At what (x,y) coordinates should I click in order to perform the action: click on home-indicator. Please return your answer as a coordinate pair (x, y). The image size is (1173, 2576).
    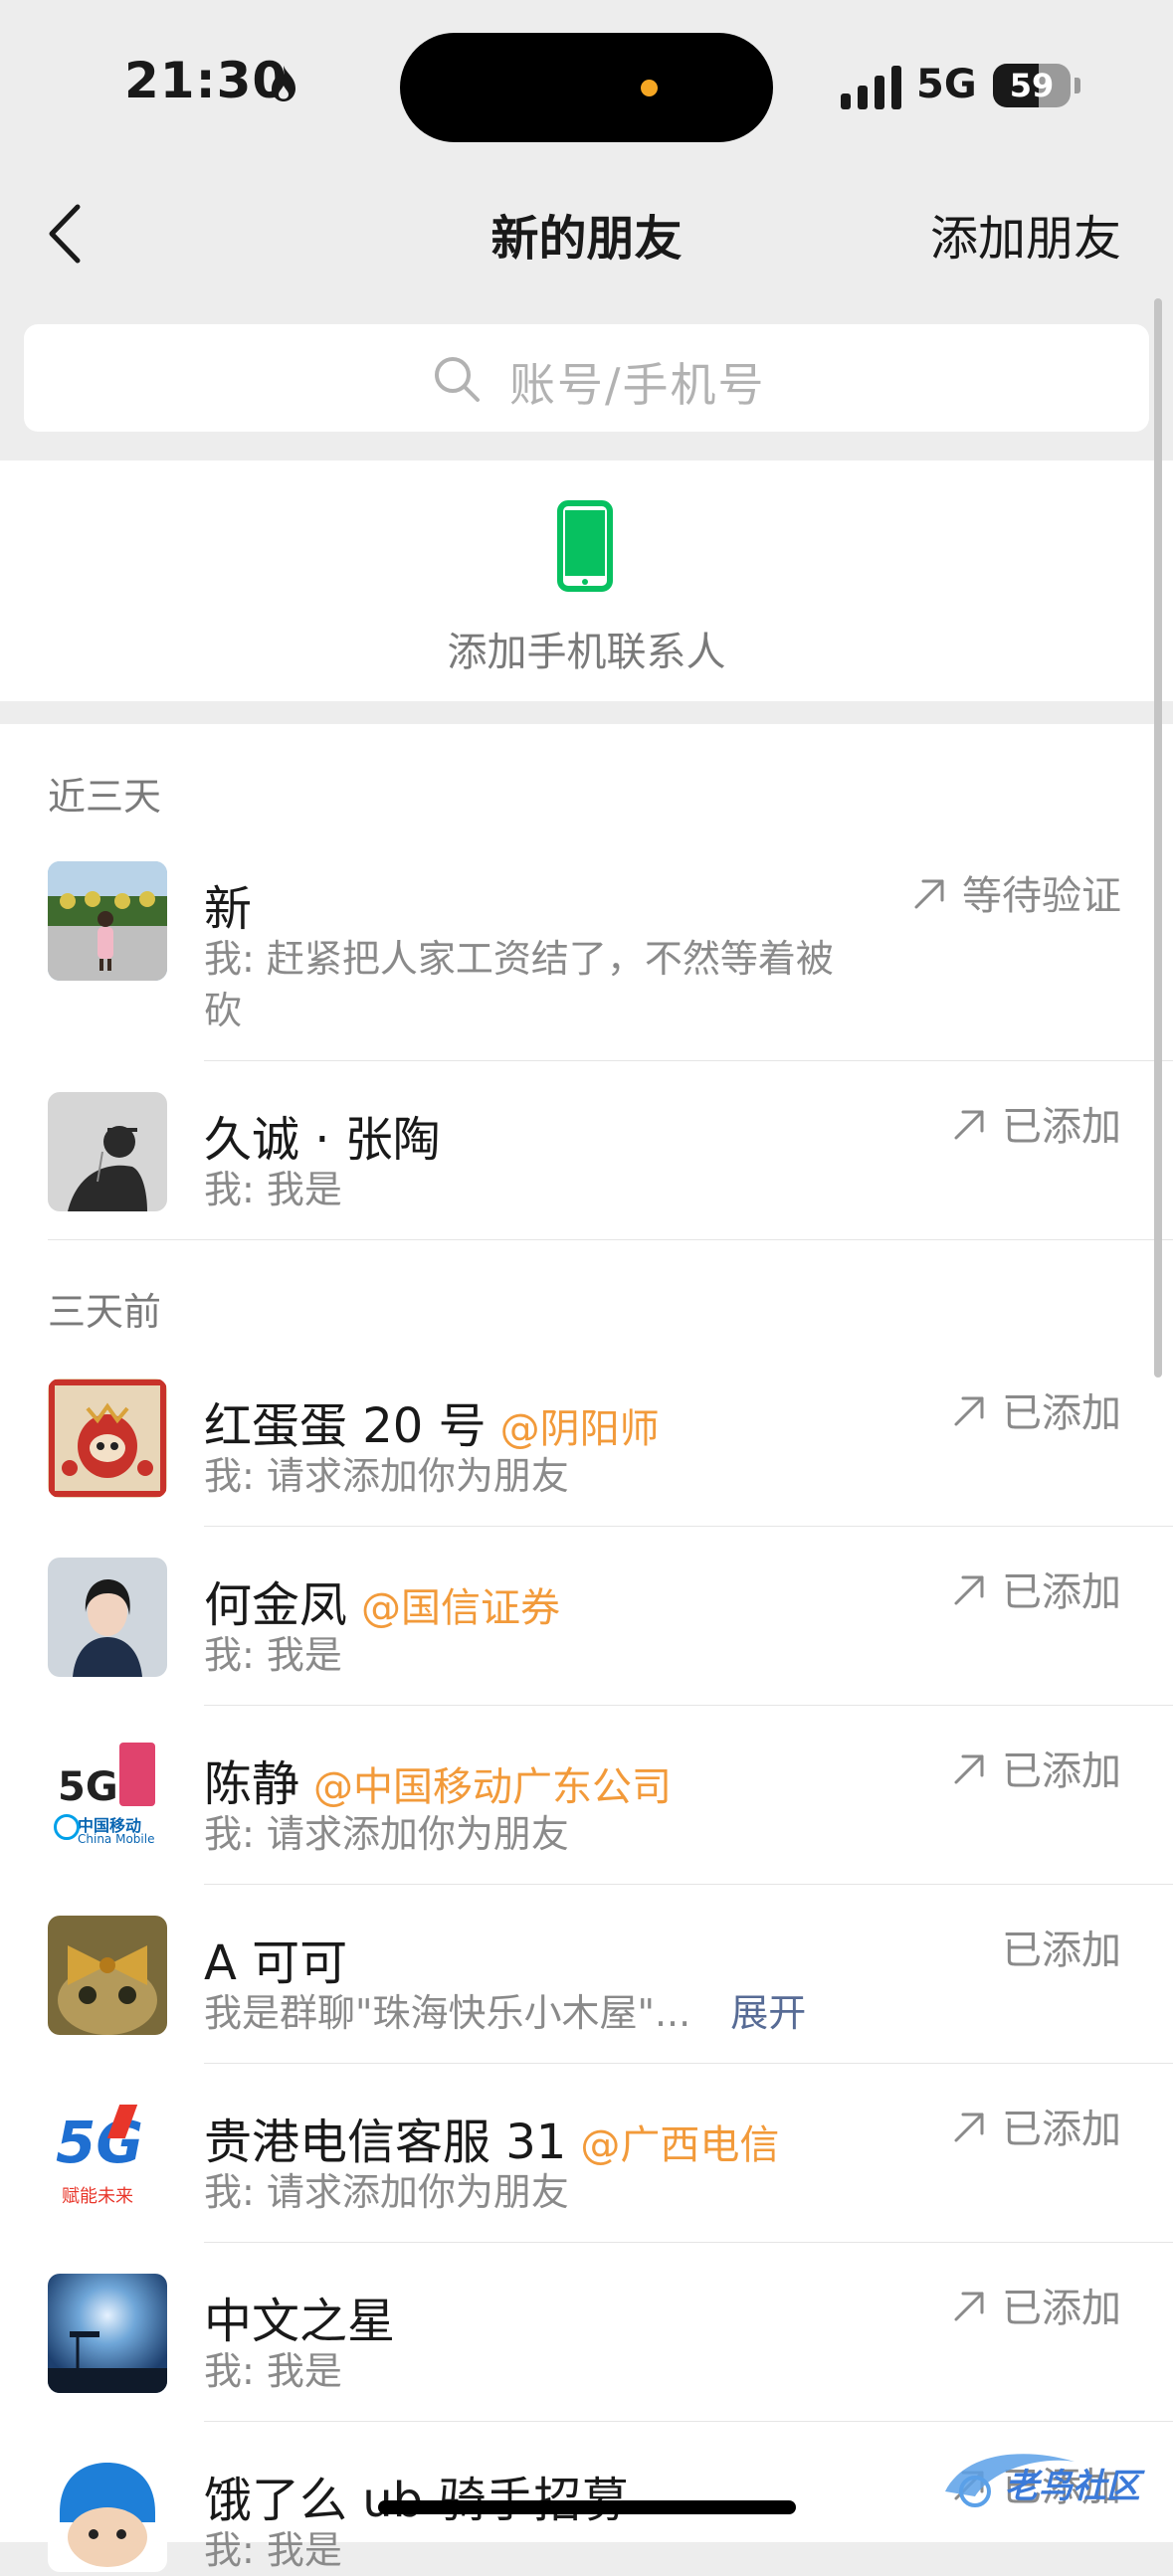
    Looking at the image, I should click on (587, 2507).